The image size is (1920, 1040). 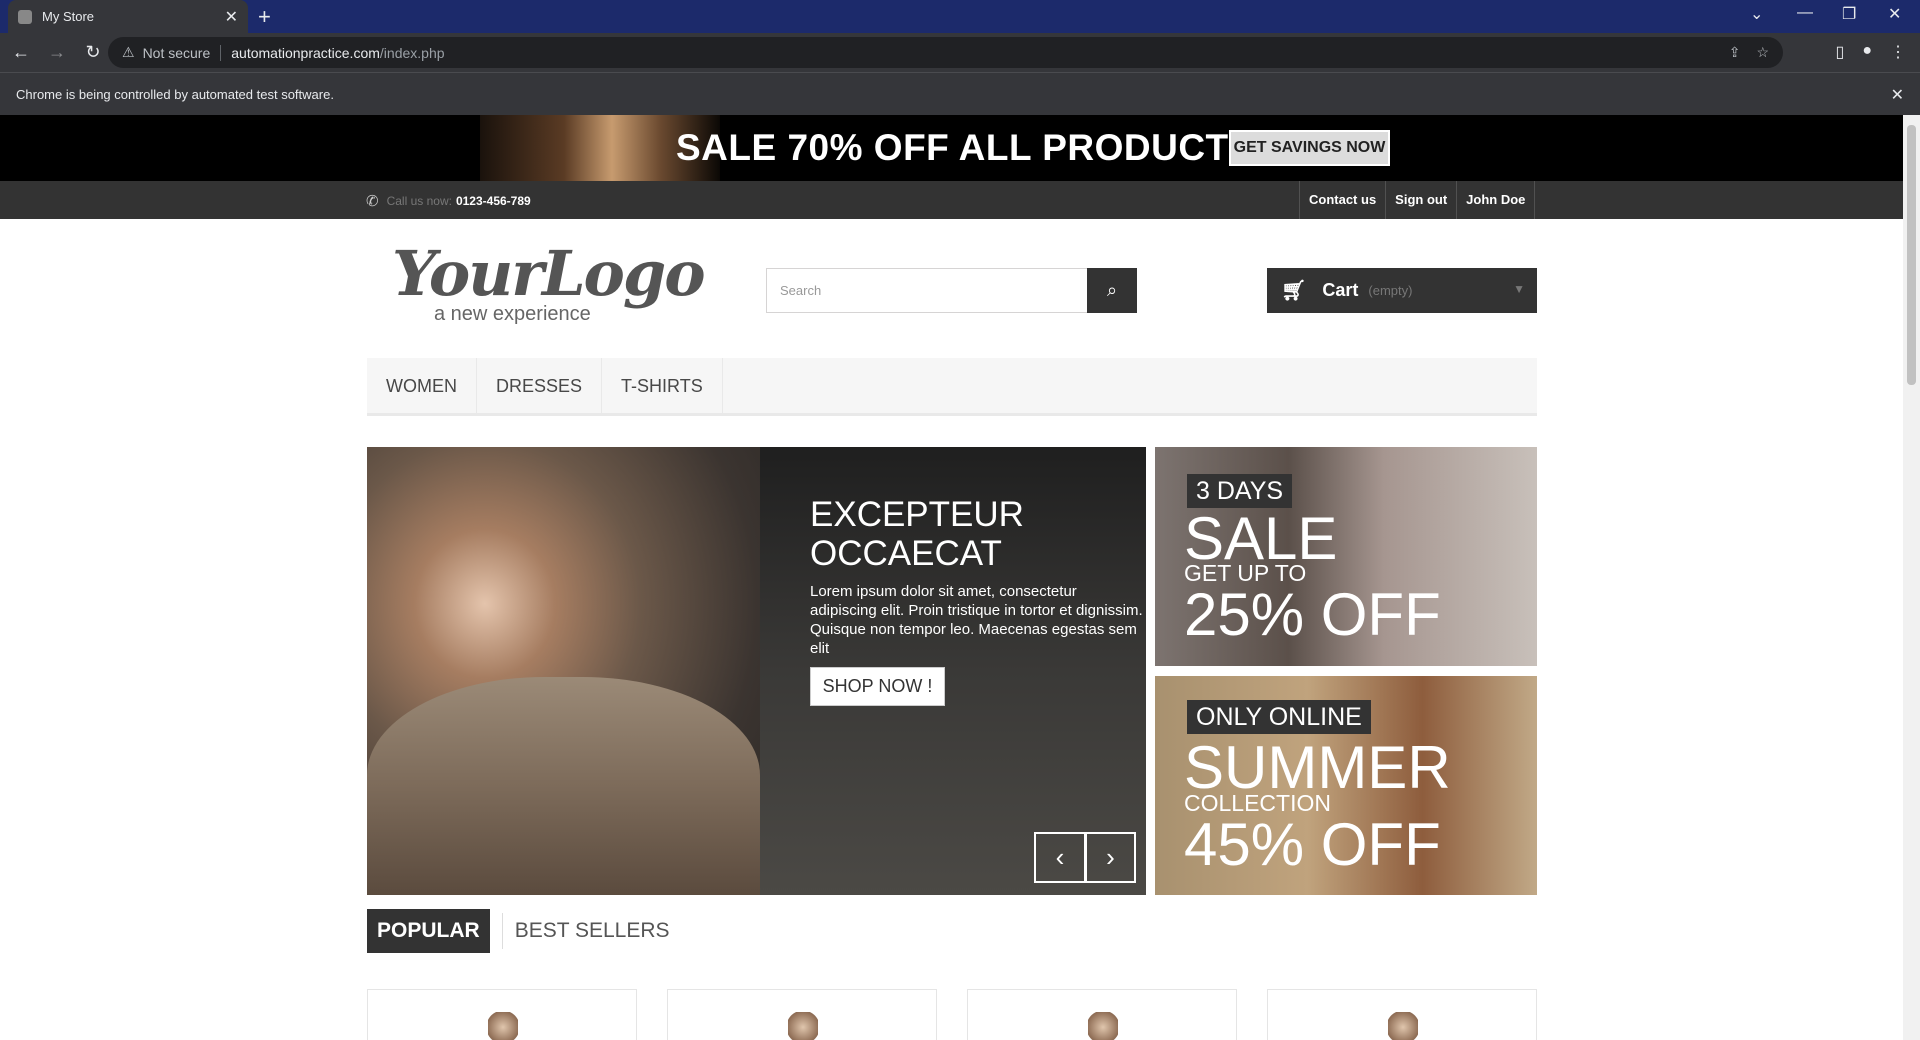 I want to click on slider-image-lower, so click(x=563, y=786).